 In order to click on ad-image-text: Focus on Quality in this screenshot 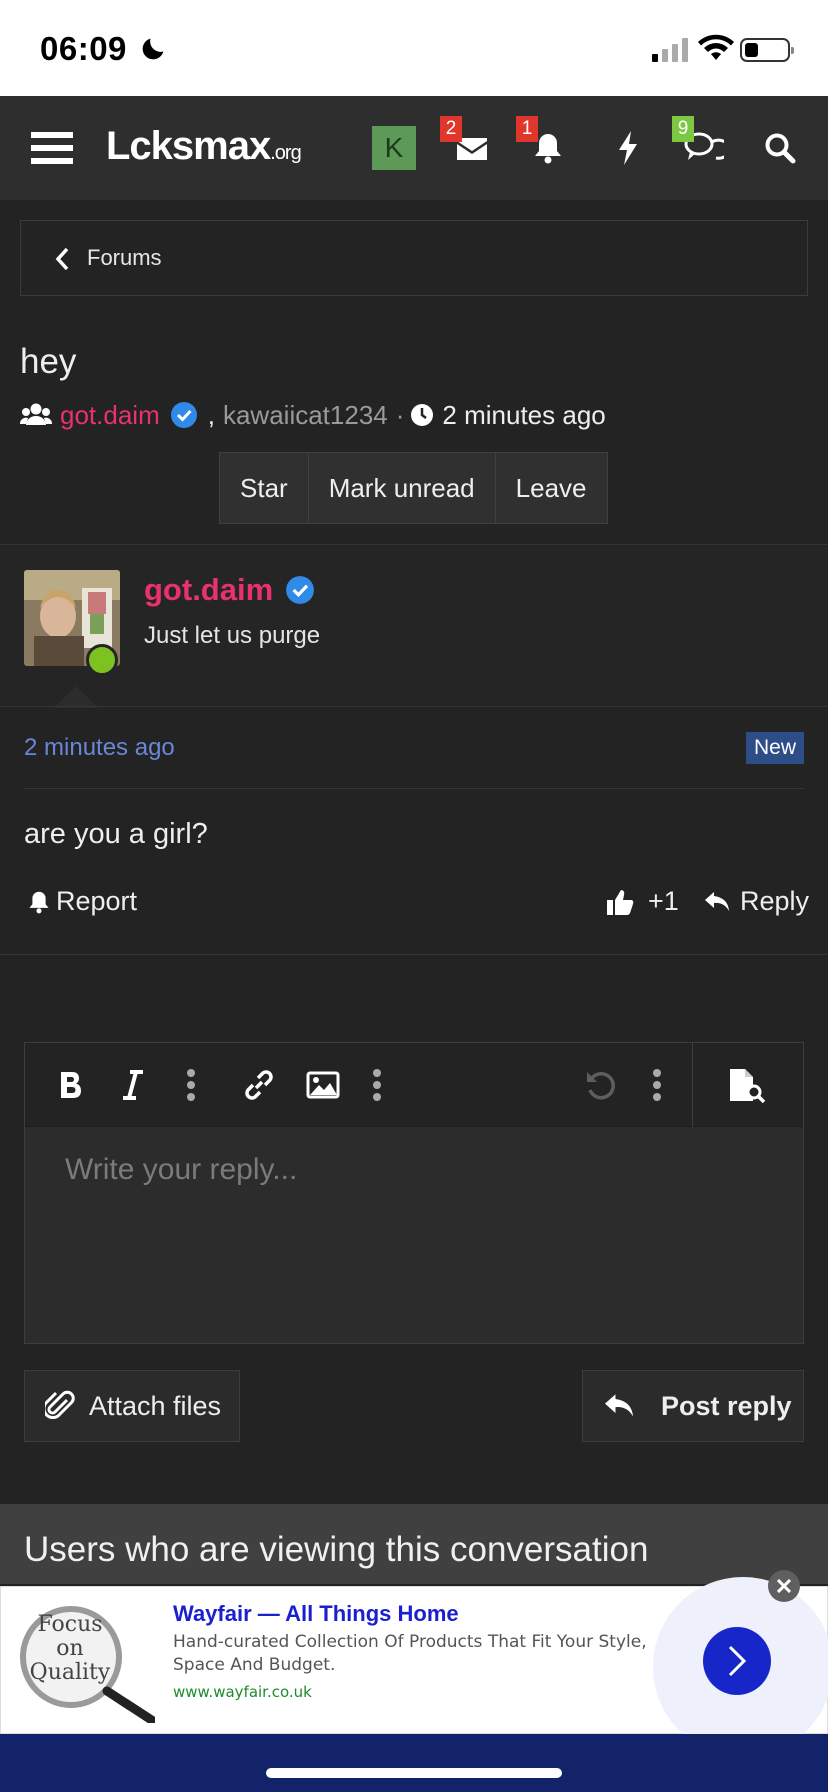, I will do `click(70, 1648)`.